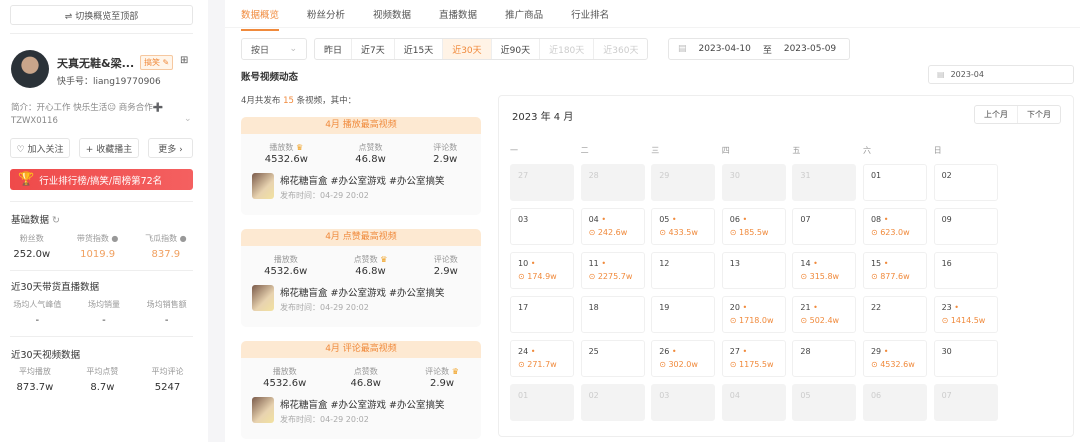 Image resolution: width=1080 pixels, height=442 pixels. What do you see at coordinates (442, 371) in the screenshot?
I see `stat-label: 评论数 ♛` at bounding box center [442, 371].